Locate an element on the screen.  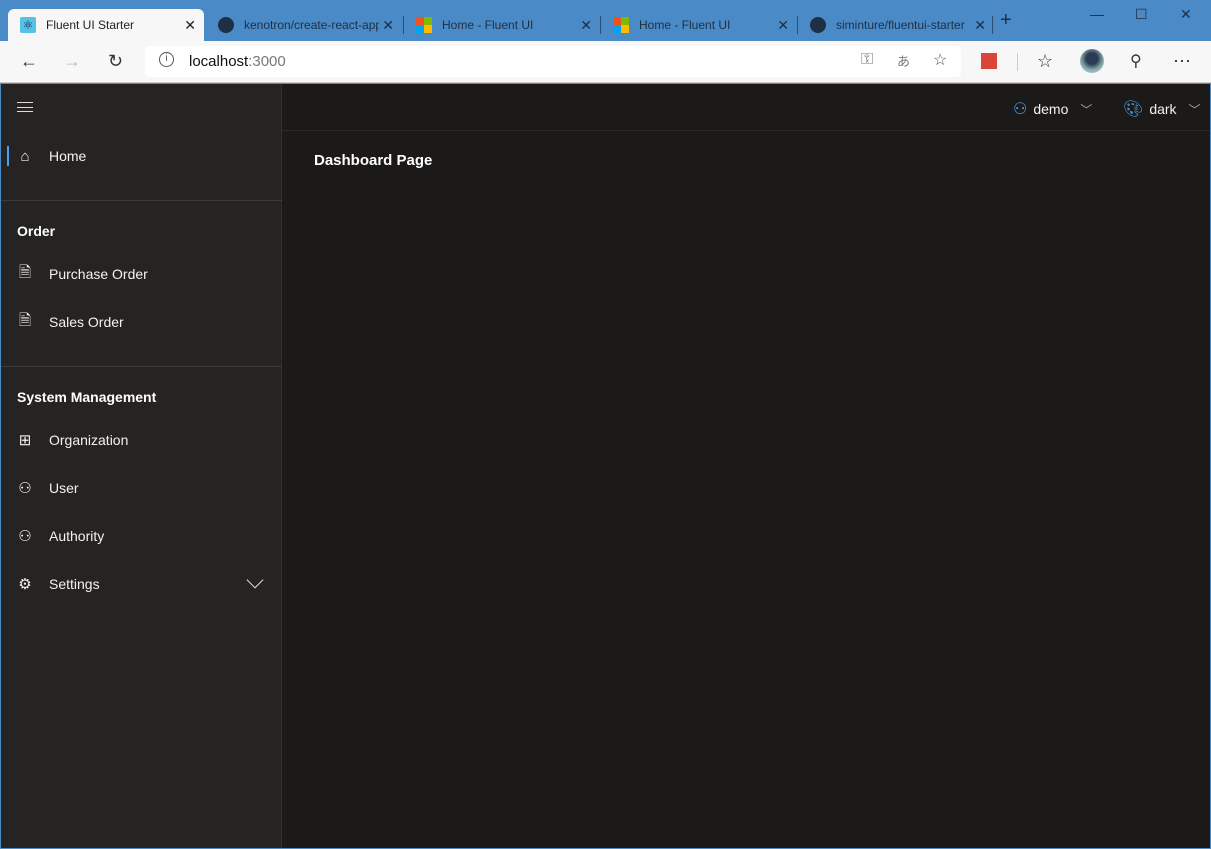
group-system-management: System Management is located at coordinates (87, 397).